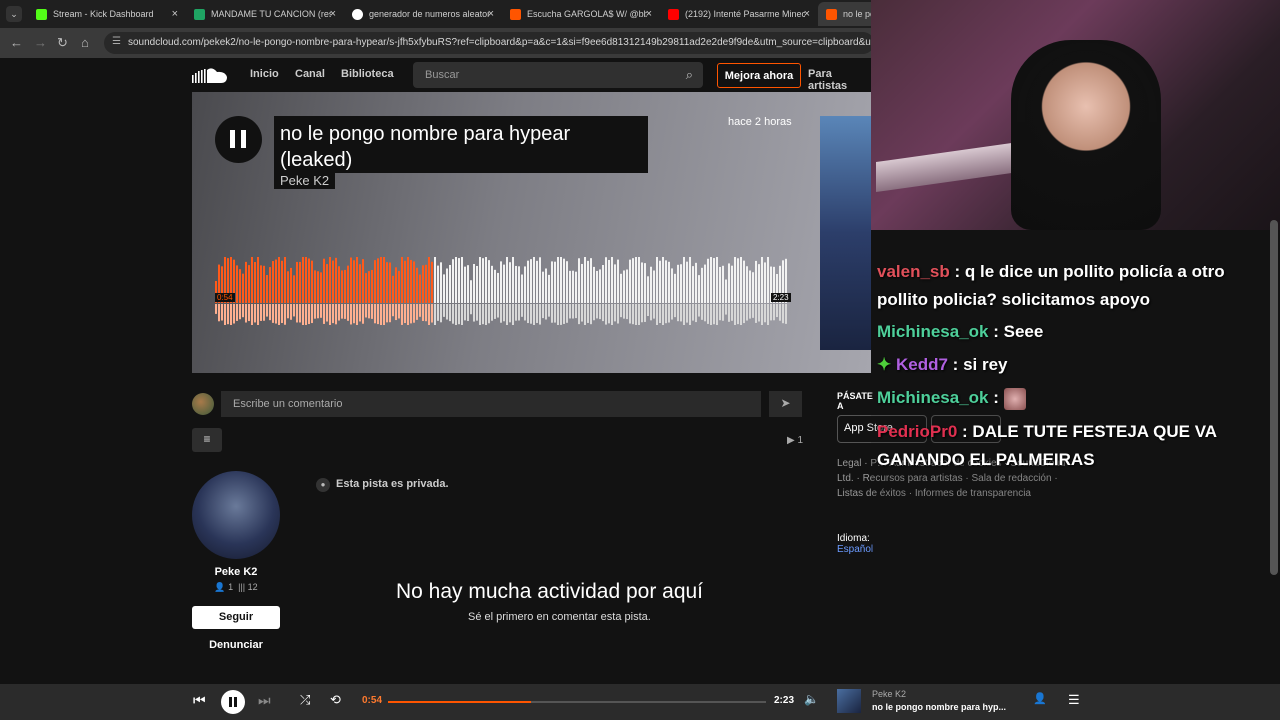  Describe the element at coordinates (62, 43) in the screenshot. I see `reload-icon: ↻` at that location.